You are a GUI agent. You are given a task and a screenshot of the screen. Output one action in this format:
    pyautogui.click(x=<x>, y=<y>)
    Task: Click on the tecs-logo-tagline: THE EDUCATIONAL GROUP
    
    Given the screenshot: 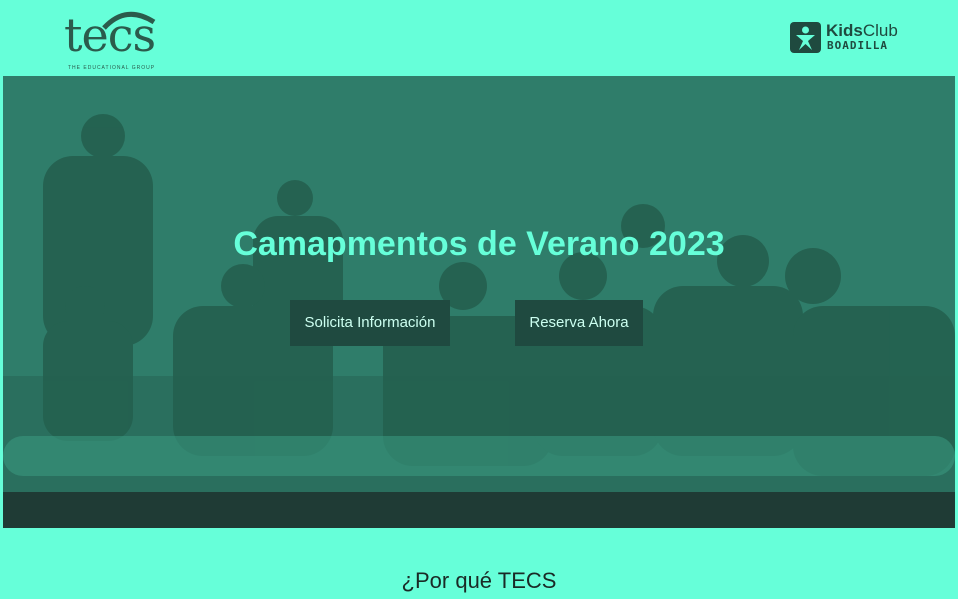 What is the action you would take?
    pyautogui.click(x=112, y=68)
    